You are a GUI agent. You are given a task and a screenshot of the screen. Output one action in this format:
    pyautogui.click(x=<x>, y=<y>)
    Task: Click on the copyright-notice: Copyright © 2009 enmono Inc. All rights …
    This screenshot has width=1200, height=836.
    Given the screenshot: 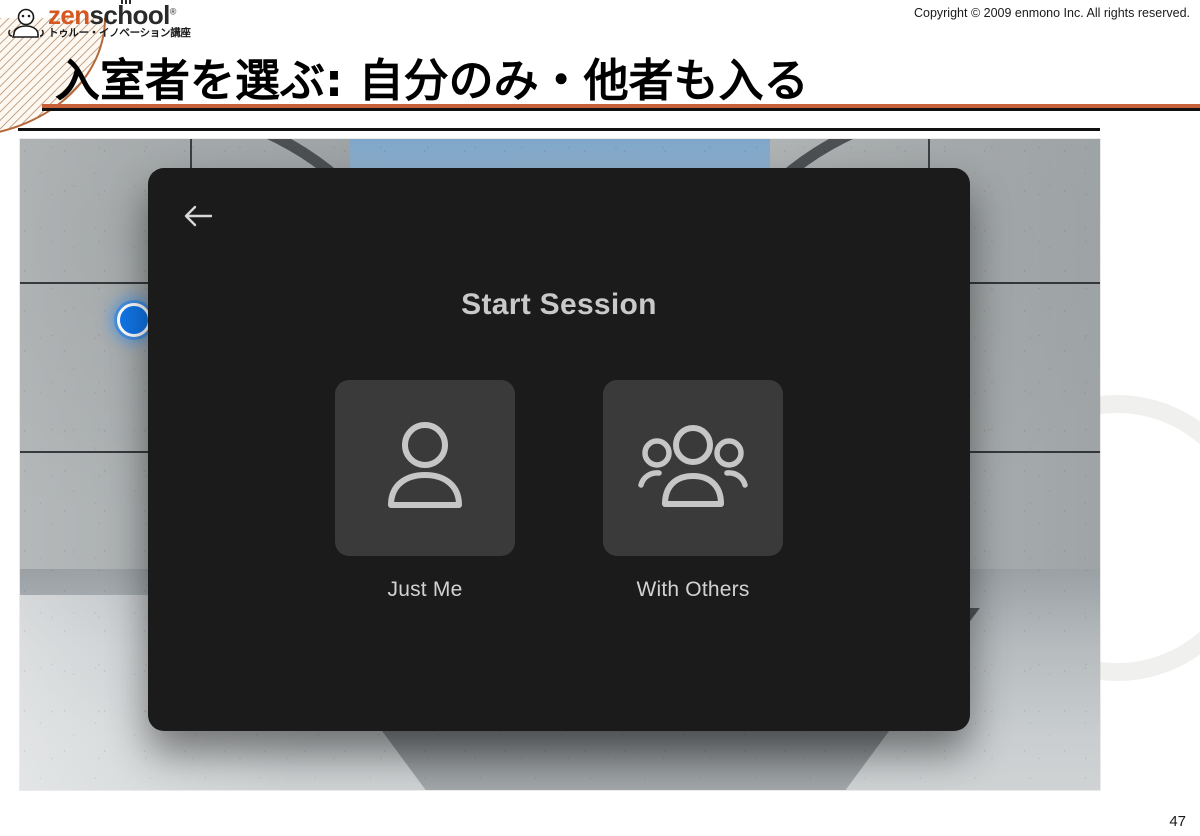 What is the action you would take?
    pyautogui.click(x=1051, y=13)
    